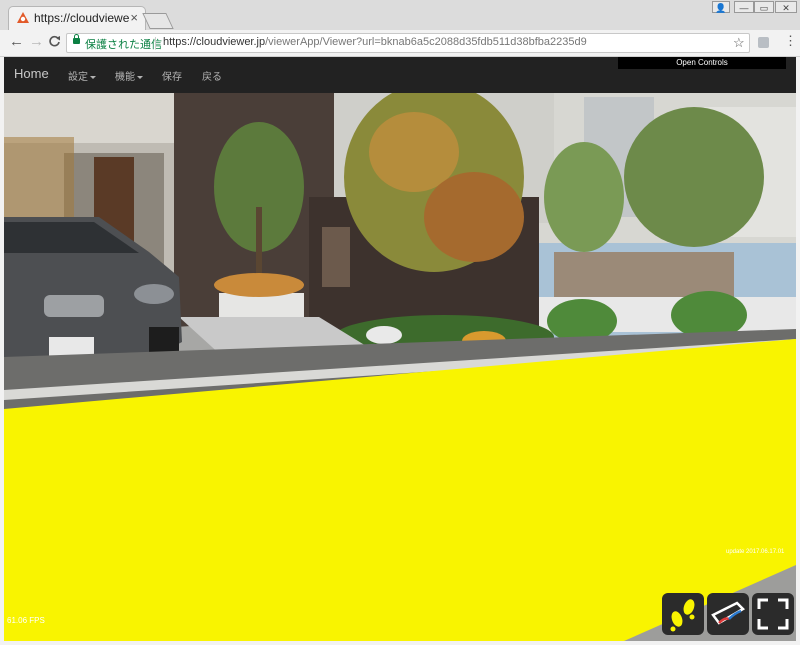 The width and height of the screenshot is (800, 645). I want to click on new-tab-button, so click(158, 21).